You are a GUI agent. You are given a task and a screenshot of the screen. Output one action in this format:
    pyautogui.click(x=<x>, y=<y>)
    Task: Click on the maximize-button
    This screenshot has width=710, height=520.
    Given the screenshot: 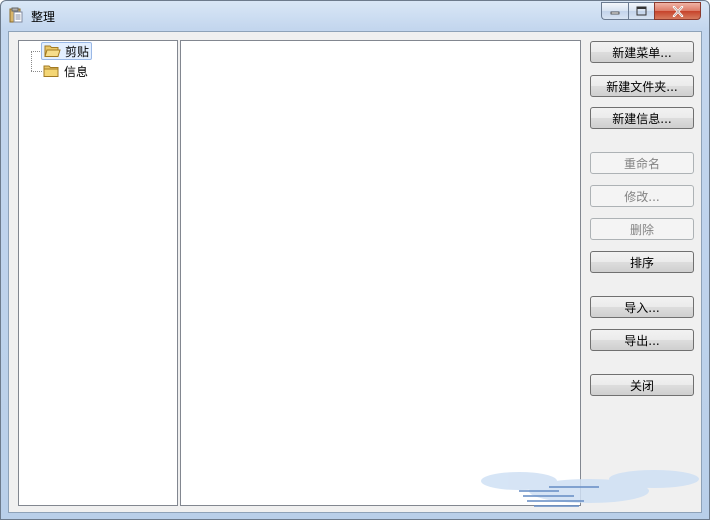 What is the action you would take?
    pyautogui.click(x=641, y=11)
    